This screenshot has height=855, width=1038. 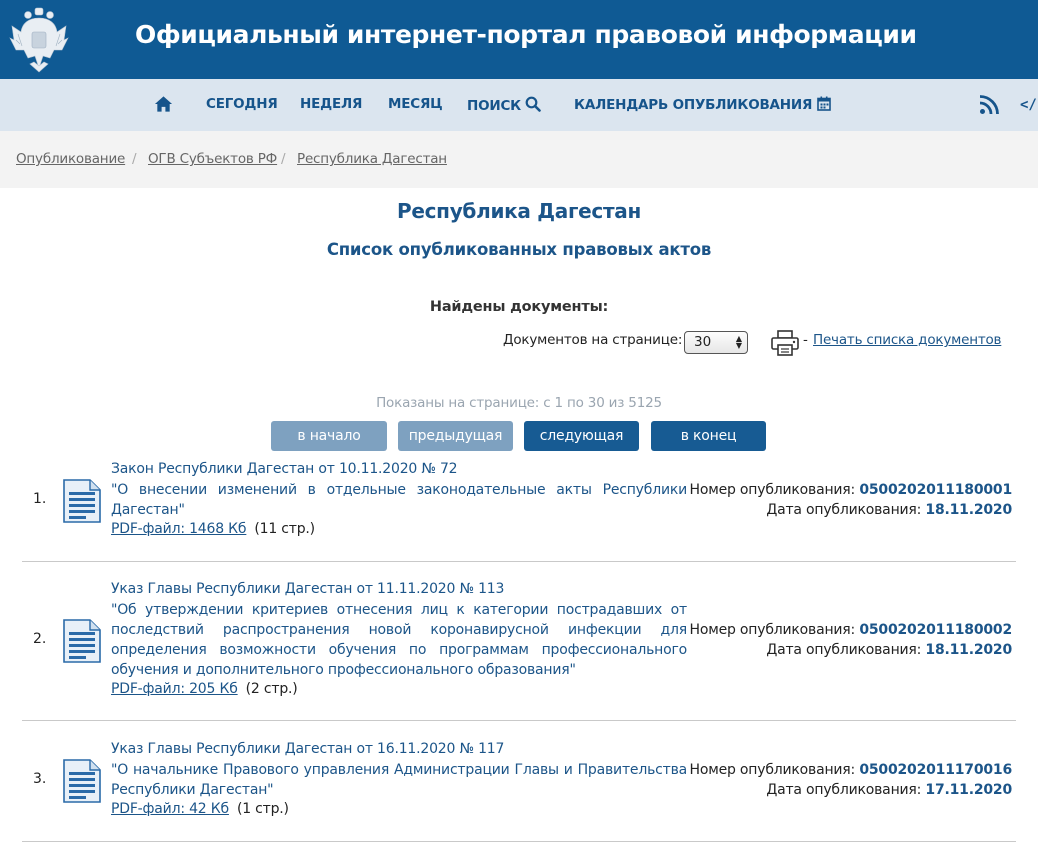 I want to click on shown-range-text: Показаны на странице: с 1 по 30 из 5125, so click(x=519, y=403).